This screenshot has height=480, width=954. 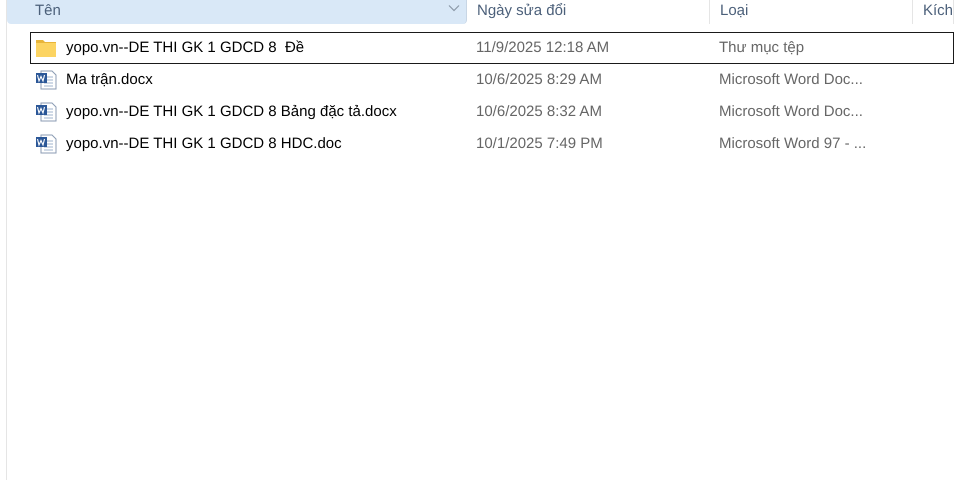 I want to click on modified-date: 10/6/2025 8:29 AM, so click(x=539, y=79).